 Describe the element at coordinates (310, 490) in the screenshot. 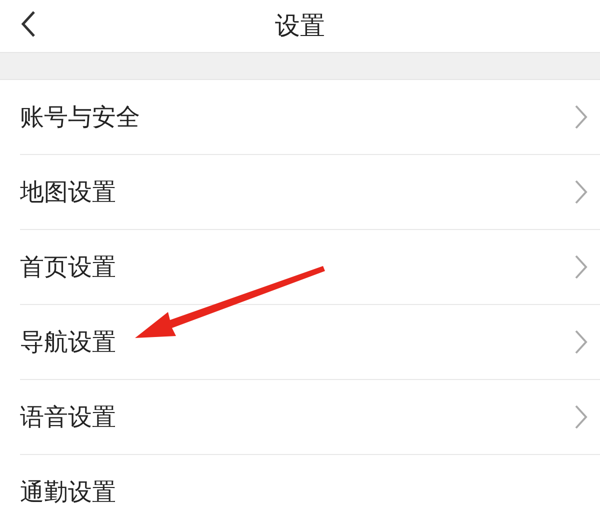

I see `settings-item: 通勤设置` at that location.